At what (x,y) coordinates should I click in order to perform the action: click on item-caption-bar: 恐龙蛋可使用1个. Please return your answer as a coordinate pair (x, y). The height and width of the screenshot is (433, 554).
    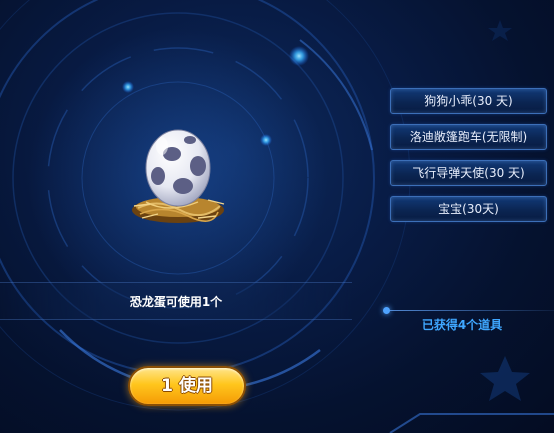
    Looking at the image, I should click on (176, 301).